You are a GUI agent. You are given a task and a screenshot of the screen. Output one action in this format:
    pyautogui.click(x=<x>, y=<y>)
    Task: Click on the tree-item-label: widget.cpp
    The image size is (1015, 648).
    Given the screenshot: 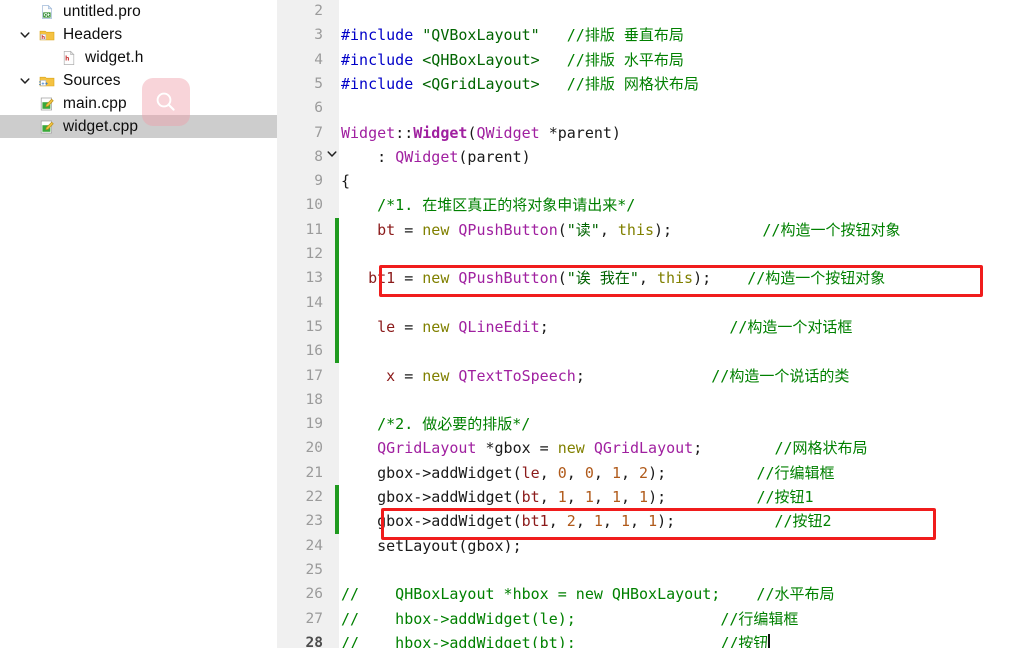 What is the action you would take?
    pyautogui.click(x=101, y=126)
    